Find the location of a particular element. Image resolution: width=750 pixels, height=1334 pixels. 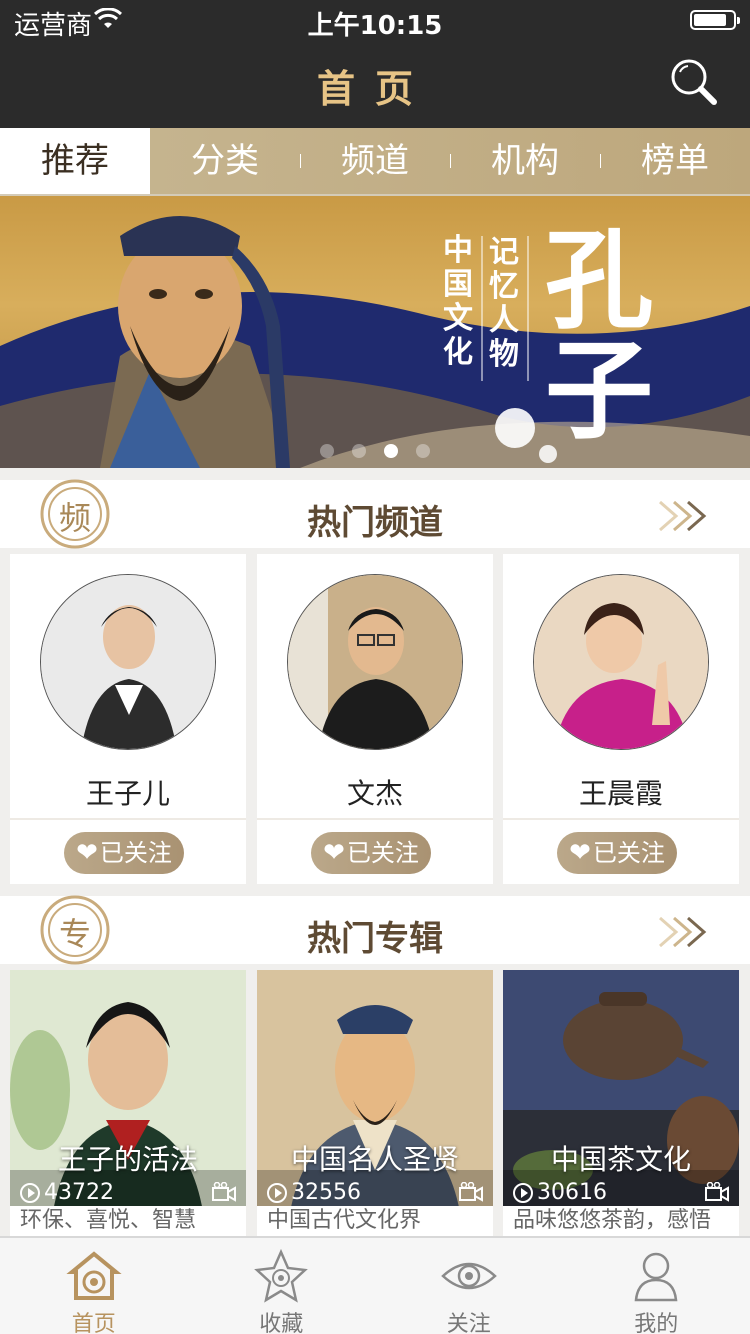

person-icon is located at coordinates (656, 1277).